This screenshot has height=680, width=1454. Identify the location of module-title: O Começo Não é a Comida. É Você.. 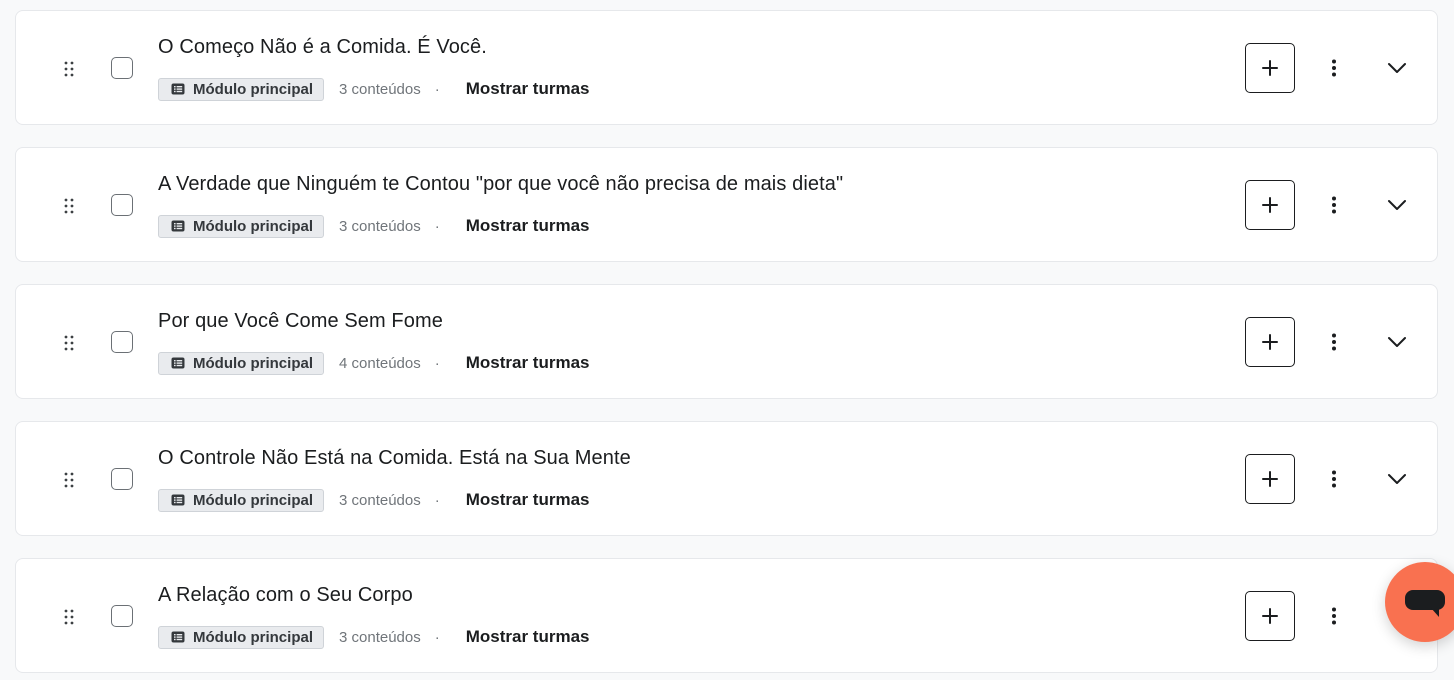
(322, 47).